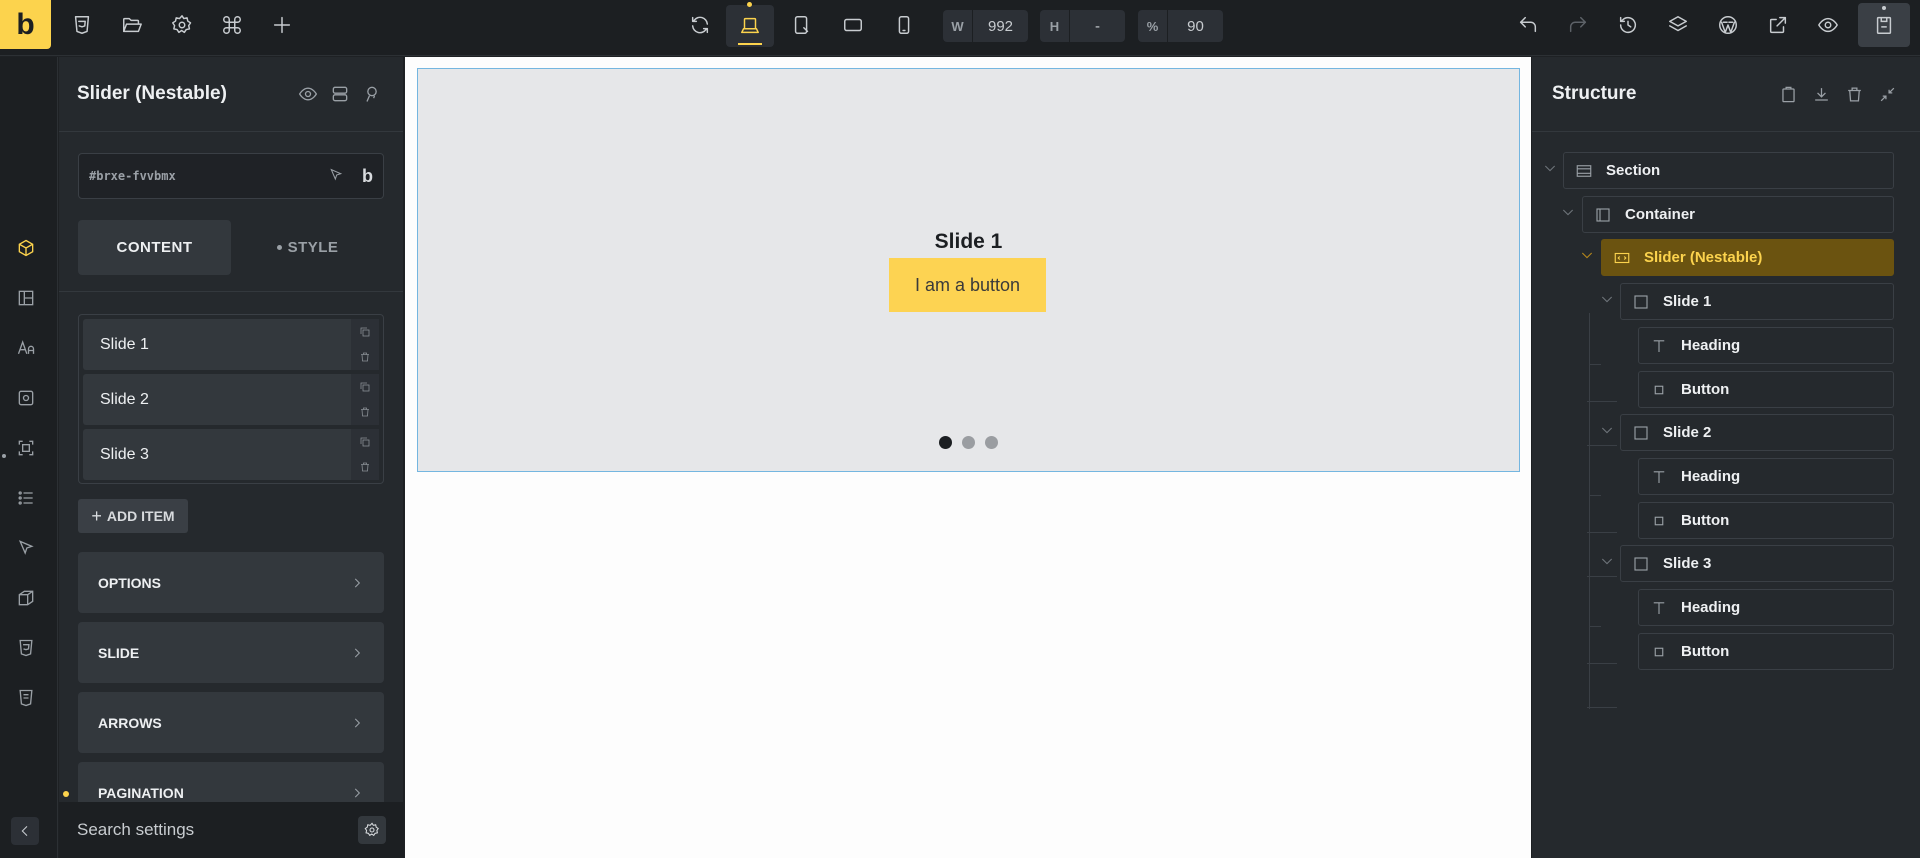 This screenshot has height=858, width=1920. I want to click on tree-node-slide-3: Slide 3, so click(1757, 563).